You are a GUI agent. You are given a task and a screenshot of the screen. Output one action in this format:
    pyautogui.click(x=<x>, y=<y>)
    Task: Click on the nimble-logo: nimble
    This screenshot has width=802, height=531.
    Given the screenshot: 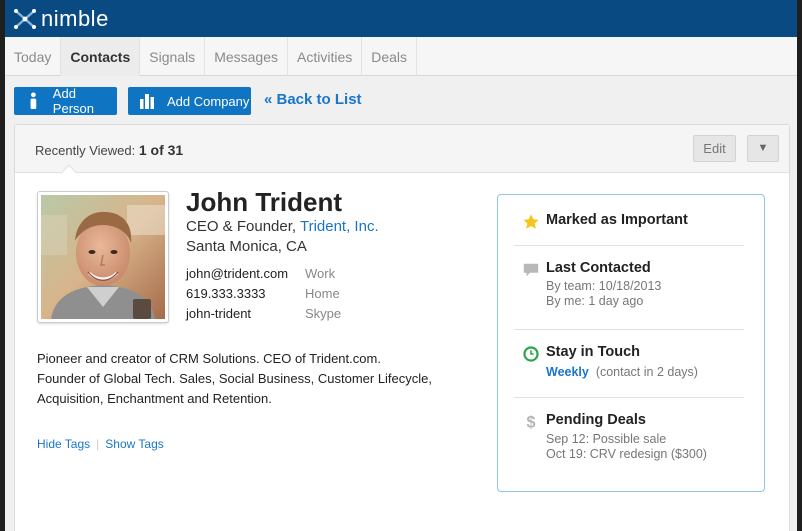 What is the action you would take?
    pyautogui.click(x=60, y=19)
    